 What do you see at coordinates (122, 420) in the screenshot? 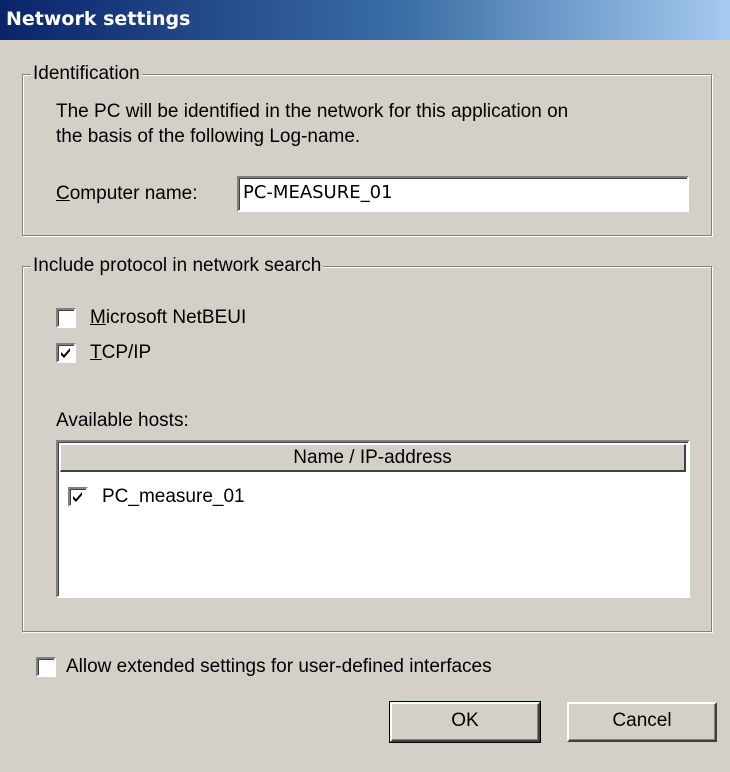
I see `available-hosts-label: Available hosts:` at bounding box center [122, 420].